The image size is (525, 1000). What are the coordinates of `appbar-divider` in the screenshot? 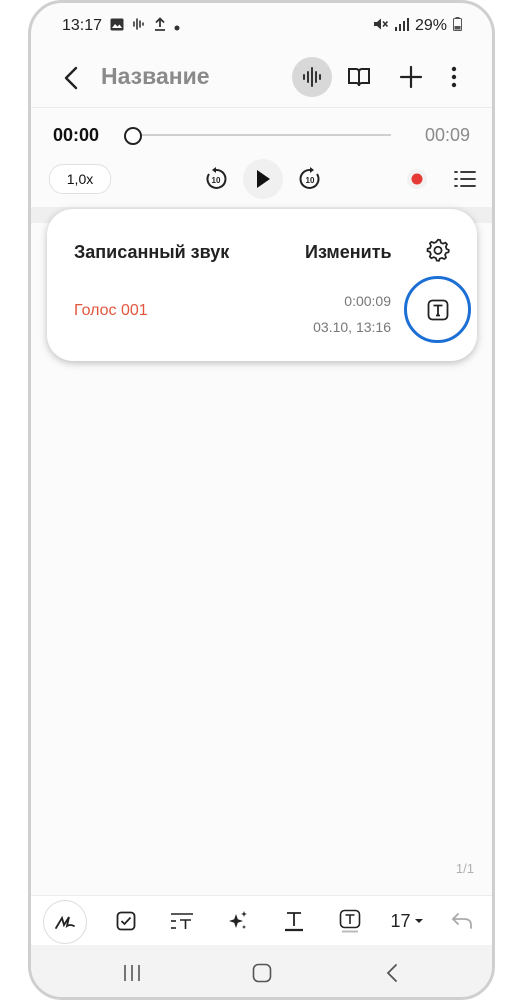 It's located at (261, 107).